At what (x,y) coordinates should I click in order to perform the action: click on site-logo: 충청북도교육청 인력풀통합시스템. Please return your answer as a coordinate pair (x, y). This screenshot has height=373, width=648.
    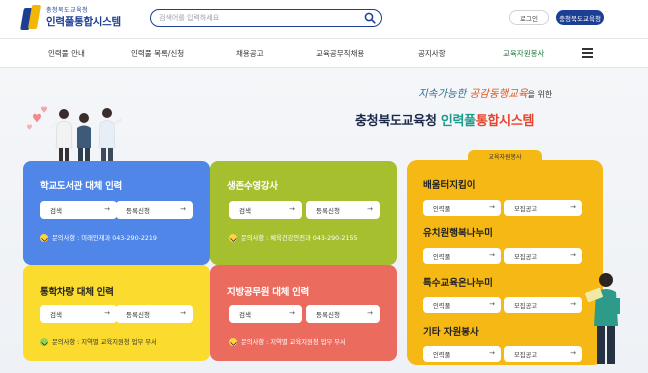
    Looking at the image, I should click on (70, 18).